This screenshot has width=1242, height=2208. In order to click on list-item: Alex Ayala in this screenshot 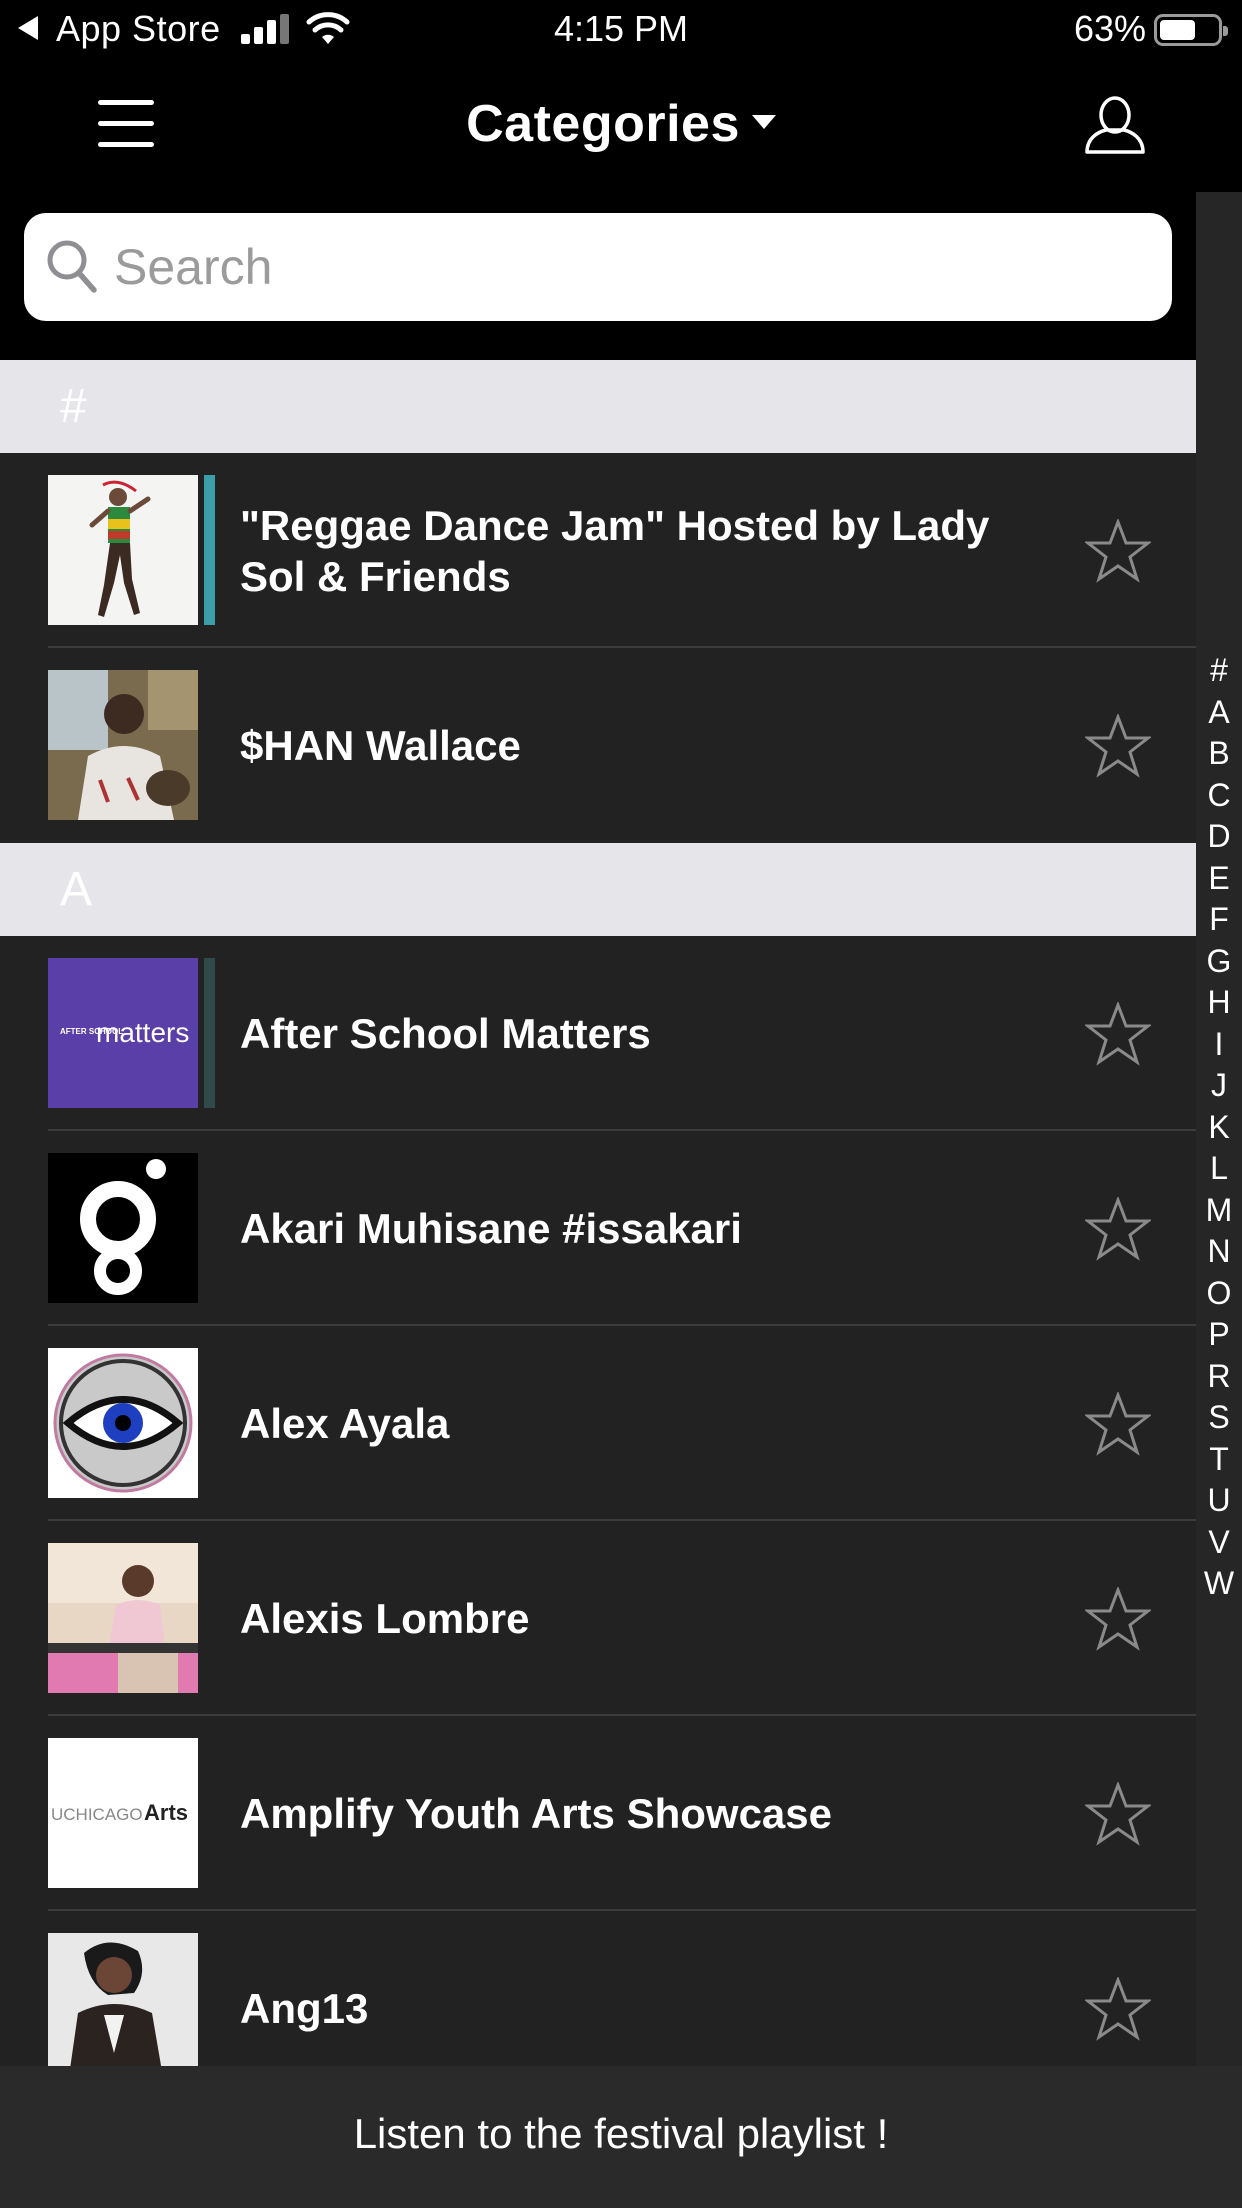, I will do `click(598, 1423)`.